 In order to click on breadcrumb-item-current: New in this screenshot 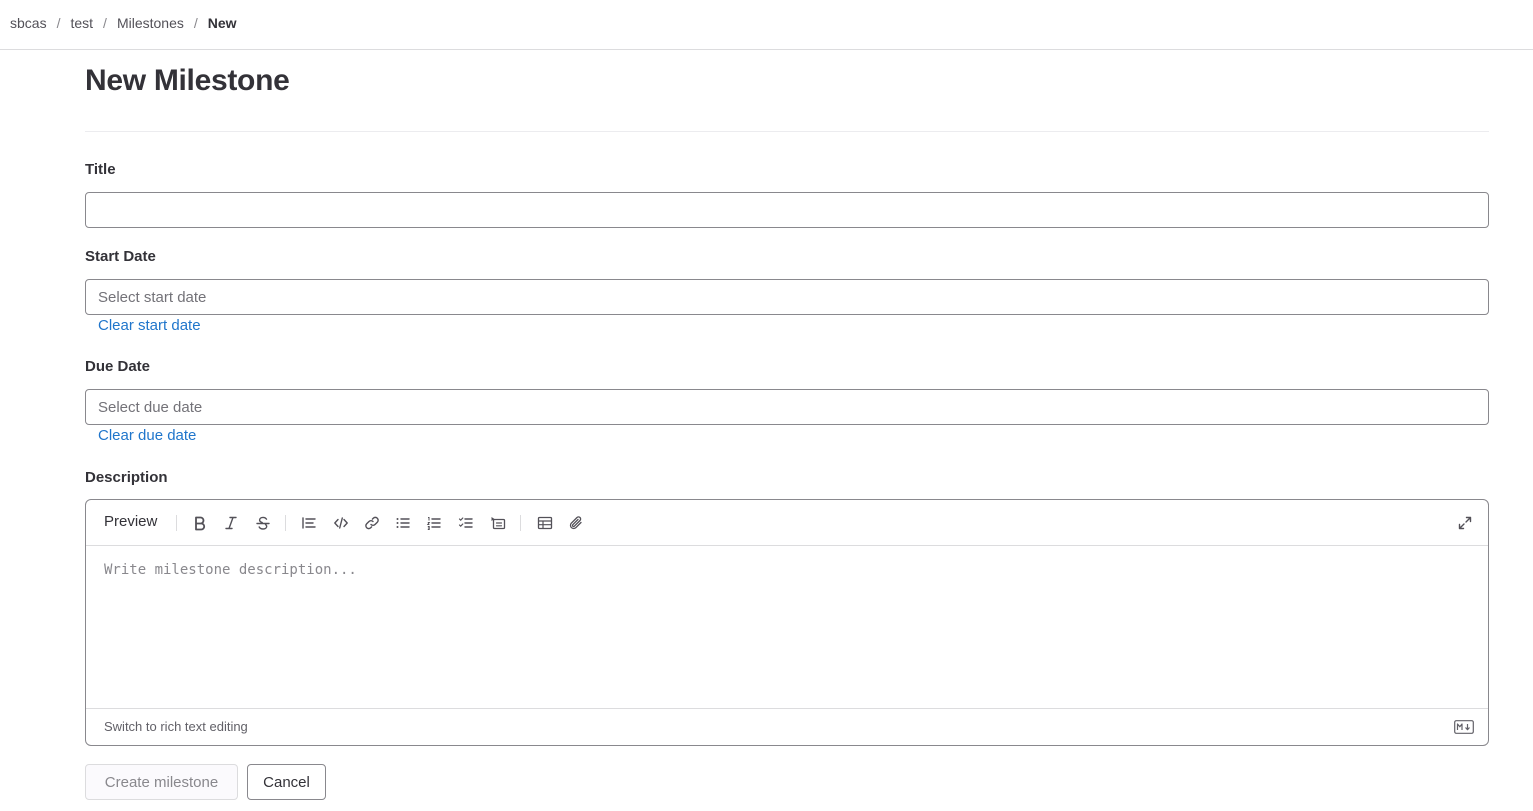, I will do `click(222, 23)`.